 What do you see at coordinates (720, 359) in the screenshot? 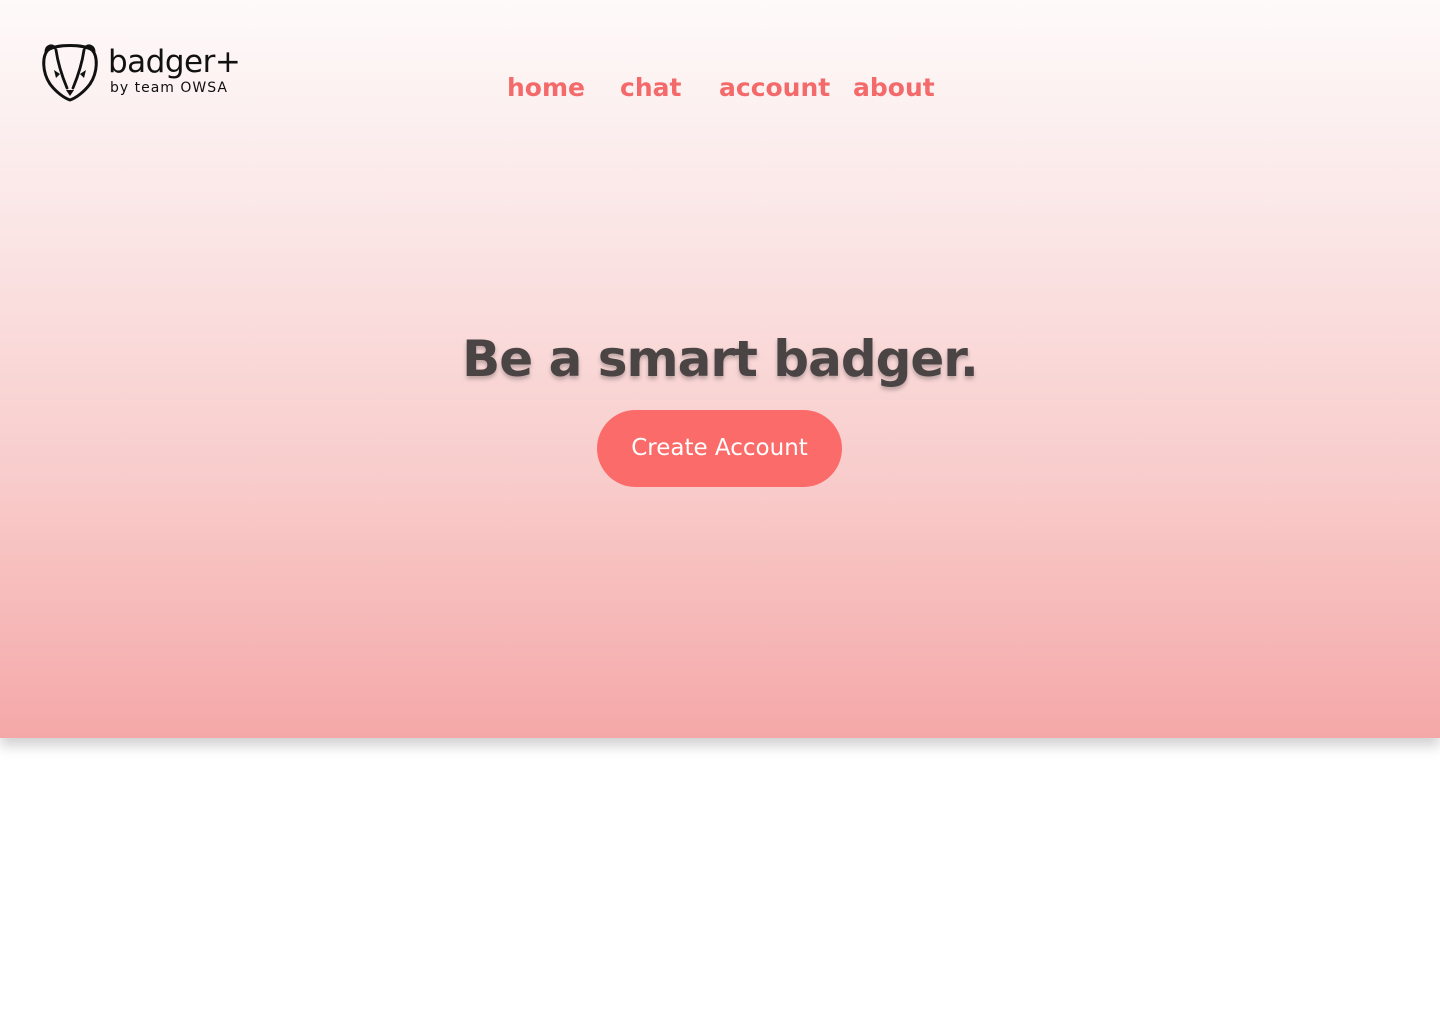
I see `hero-headline: Be a smart badger.` at bounding box center [720, 359].